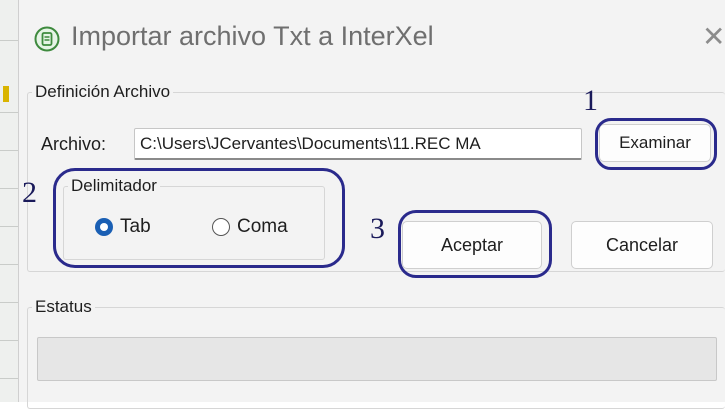 This screenshot has width=725, height=409. I want to click on archivo-label: Archivo:, so click(74, 144).